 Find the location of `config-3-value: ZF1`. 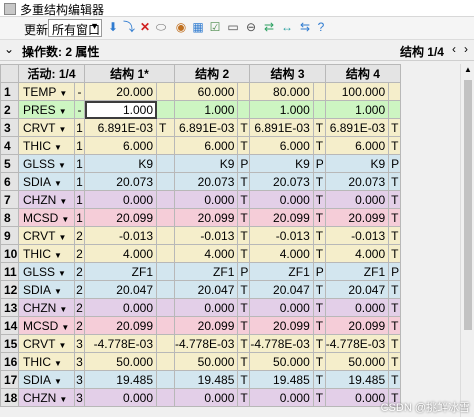

config-3-value: ZF1 is located at coordinates (281, 271).